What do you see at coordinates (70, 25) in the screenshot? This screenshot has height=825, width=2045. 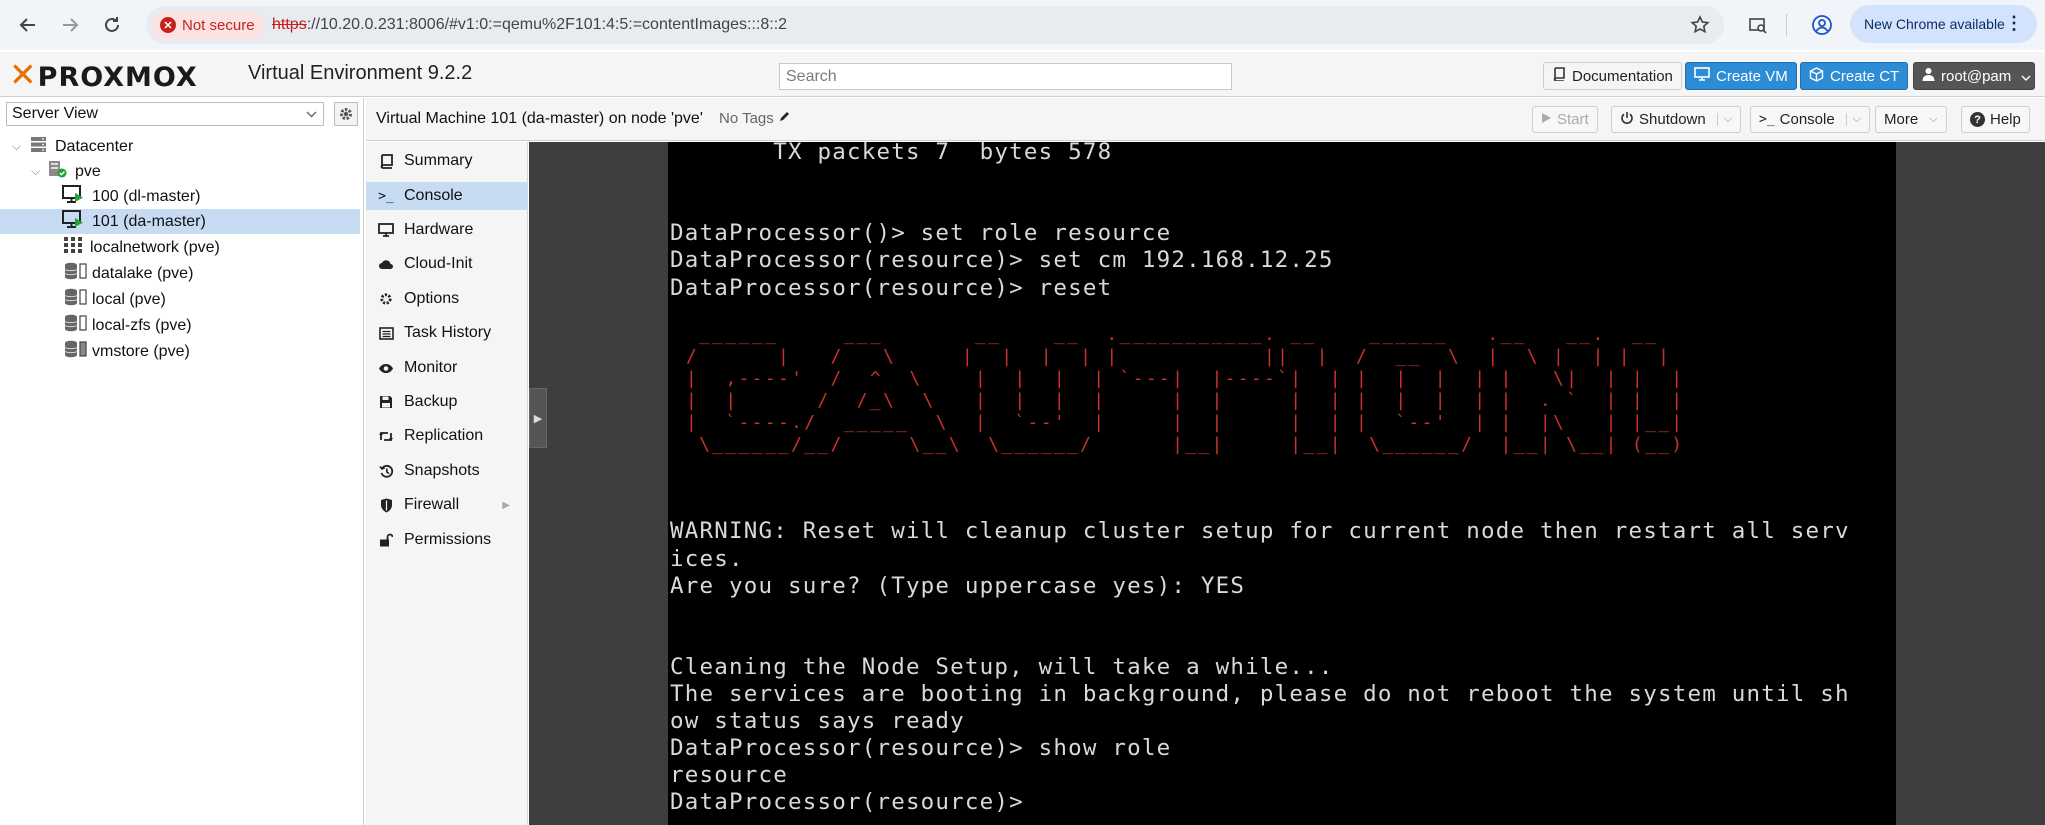 I see `forward-icon` at bounding box center [70, 25].